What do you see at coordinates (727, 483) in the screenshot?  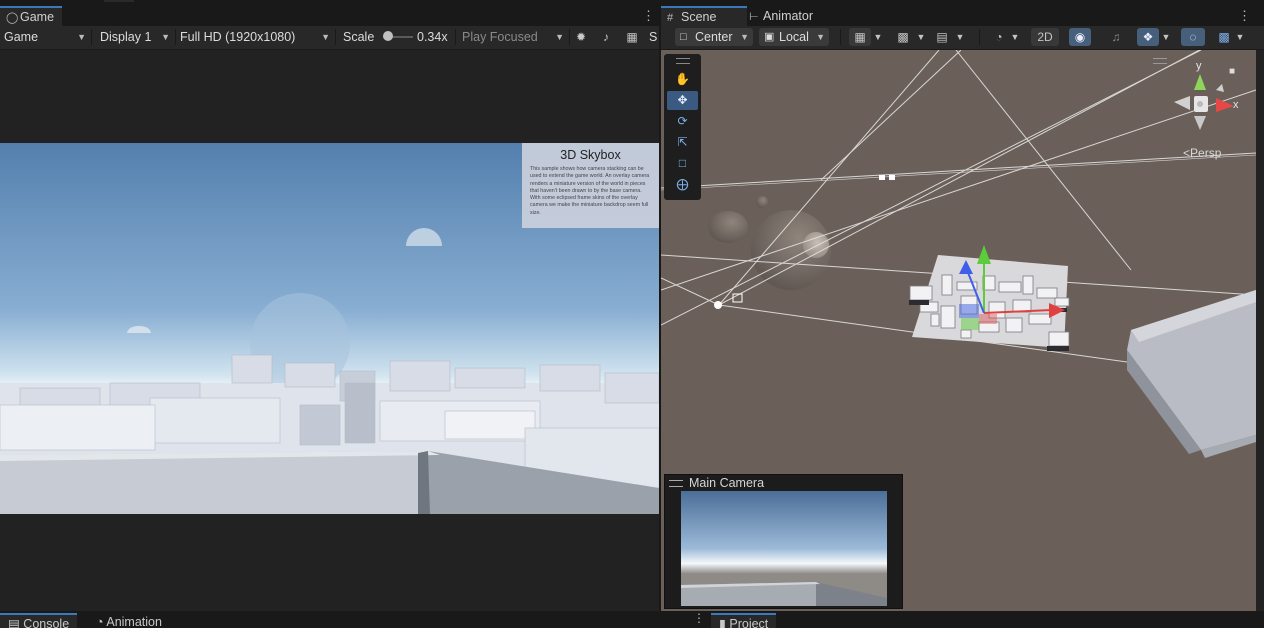 I see `camera-preview-title: Main Camera` at bounding box center [727, 483].